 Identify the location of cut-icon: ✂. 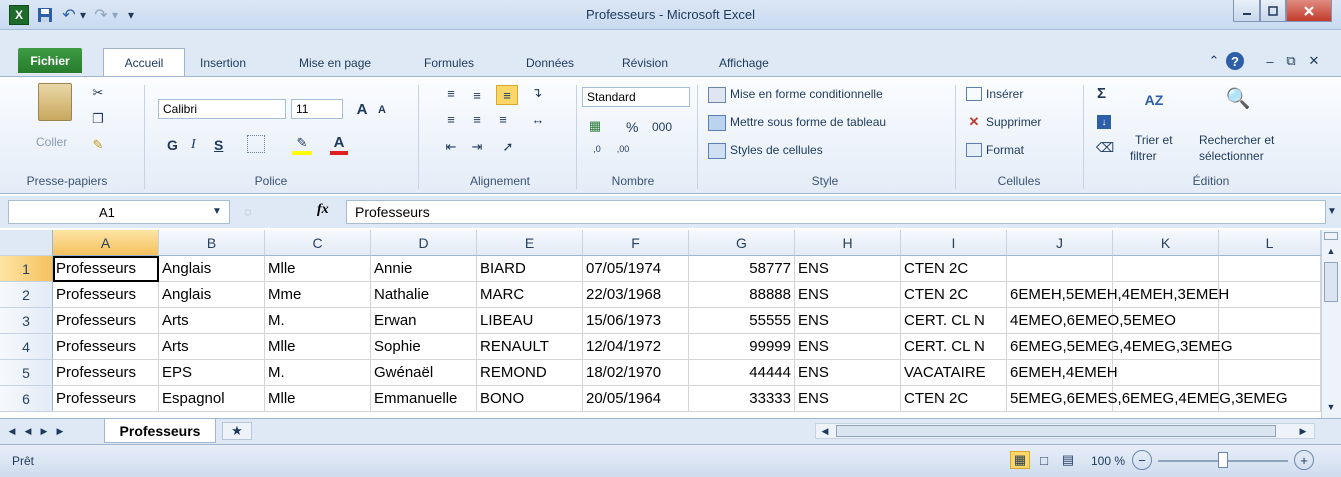
(98, 93).